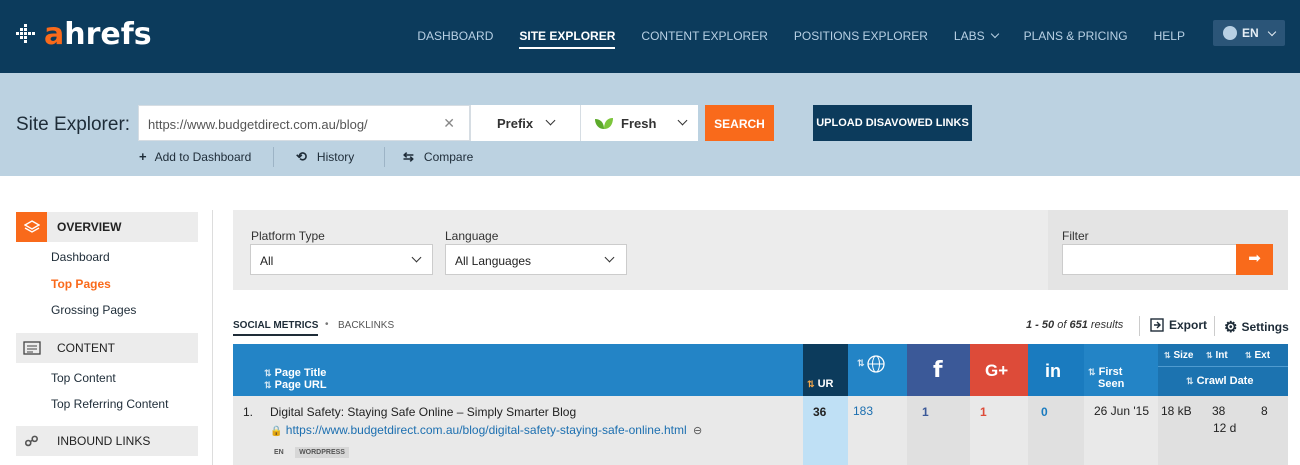  What do you see at coordinates (1179, 355) in the screenshot?
I see `header-size: ⇅ Size` at bounding box center [1179, 355].